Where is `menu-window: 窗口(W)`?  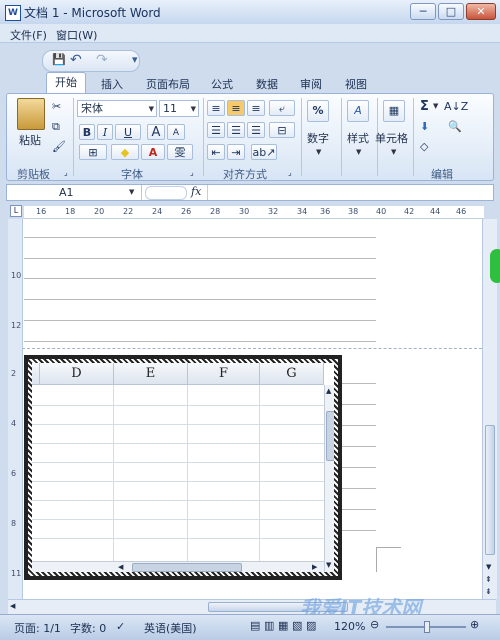 menu-window: 窗口(W) is located at coordinates (76, 35).